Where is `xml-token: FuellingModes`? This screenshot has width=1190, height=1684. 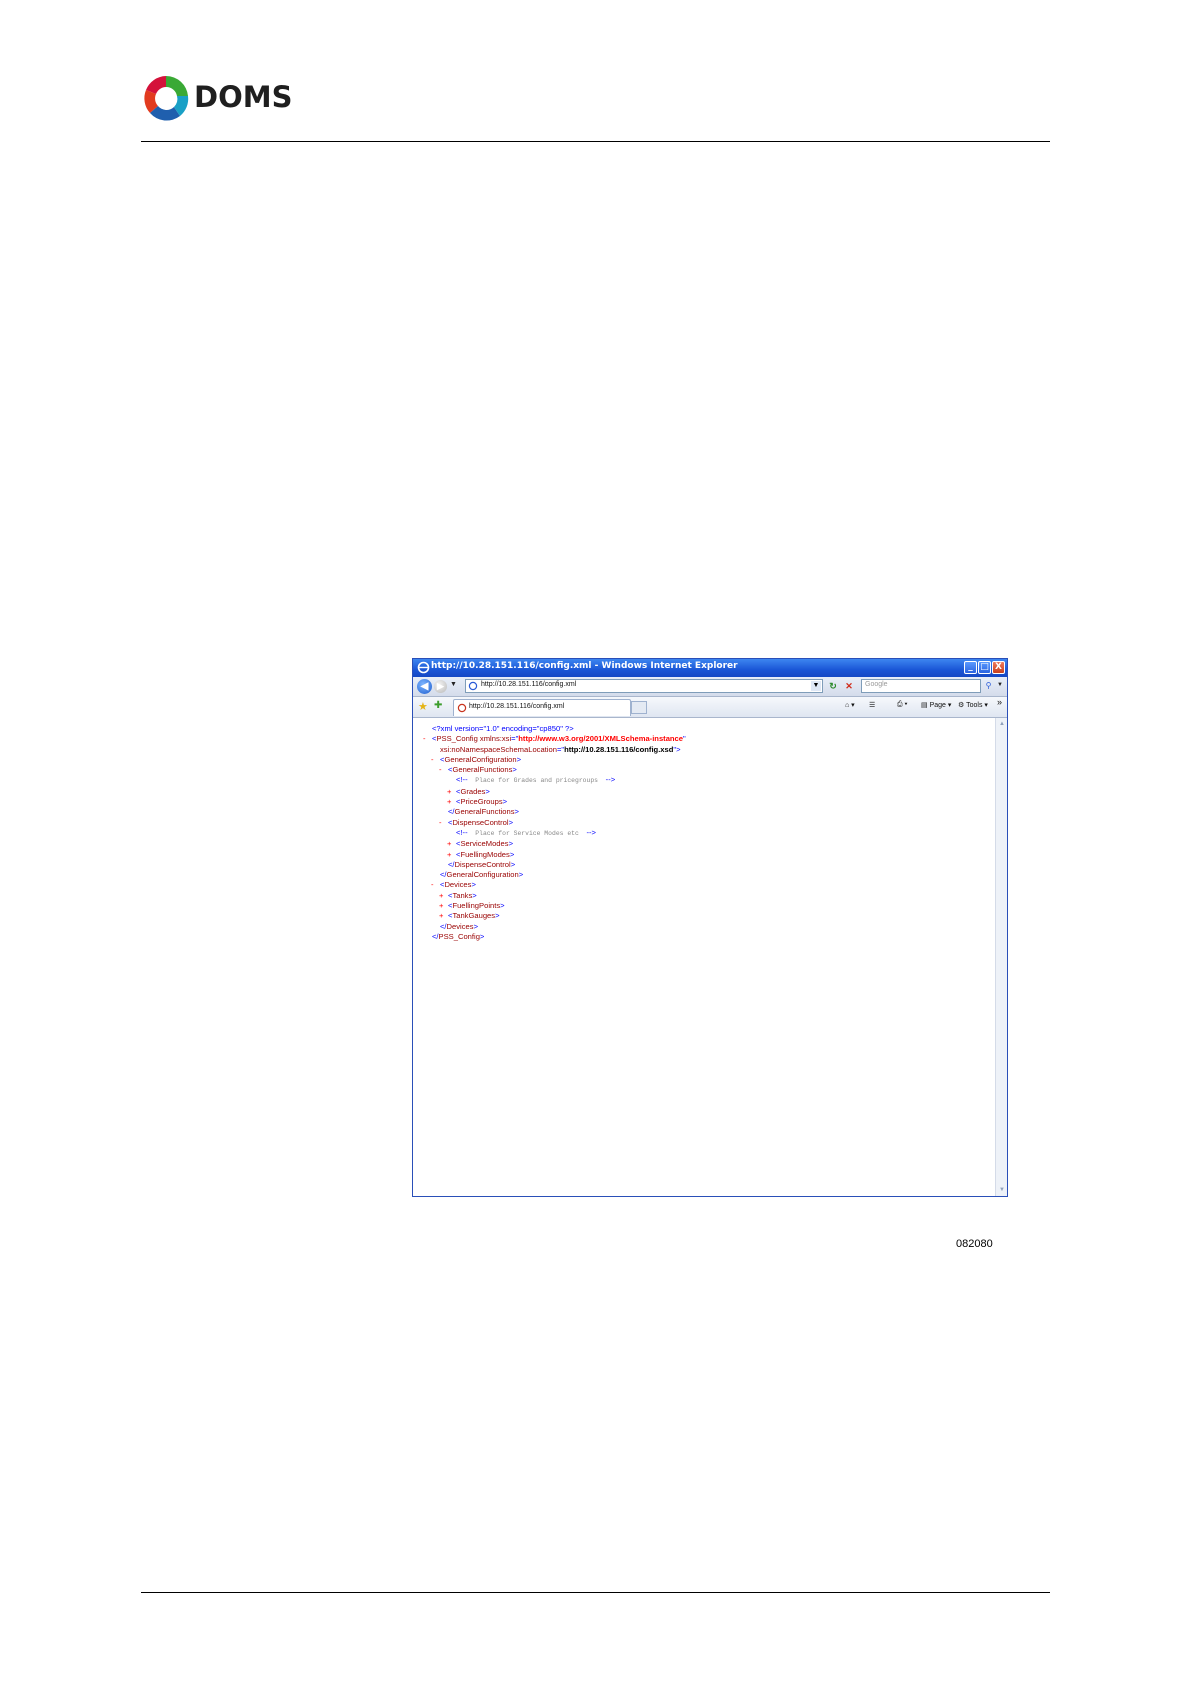 xml-token: FuellingModes is located at coordinates (485, 854).